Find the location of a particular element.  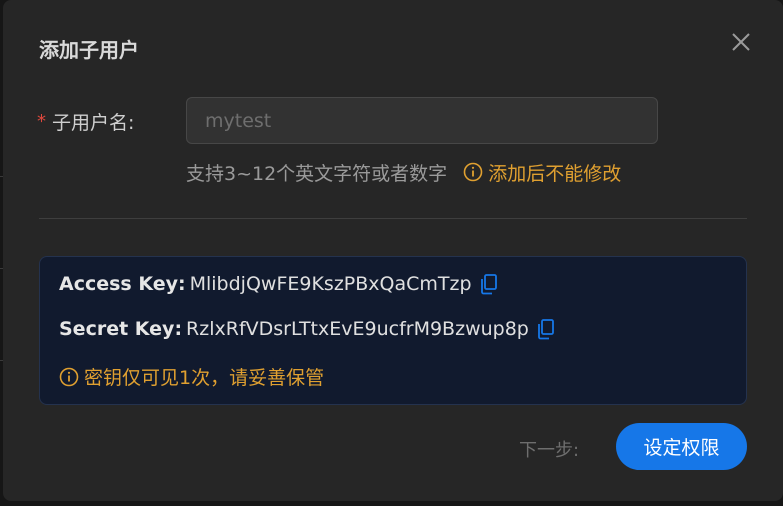

key-notice: 密钥仅可见1次，请妥善保管 is located at coordinates (204, 378).